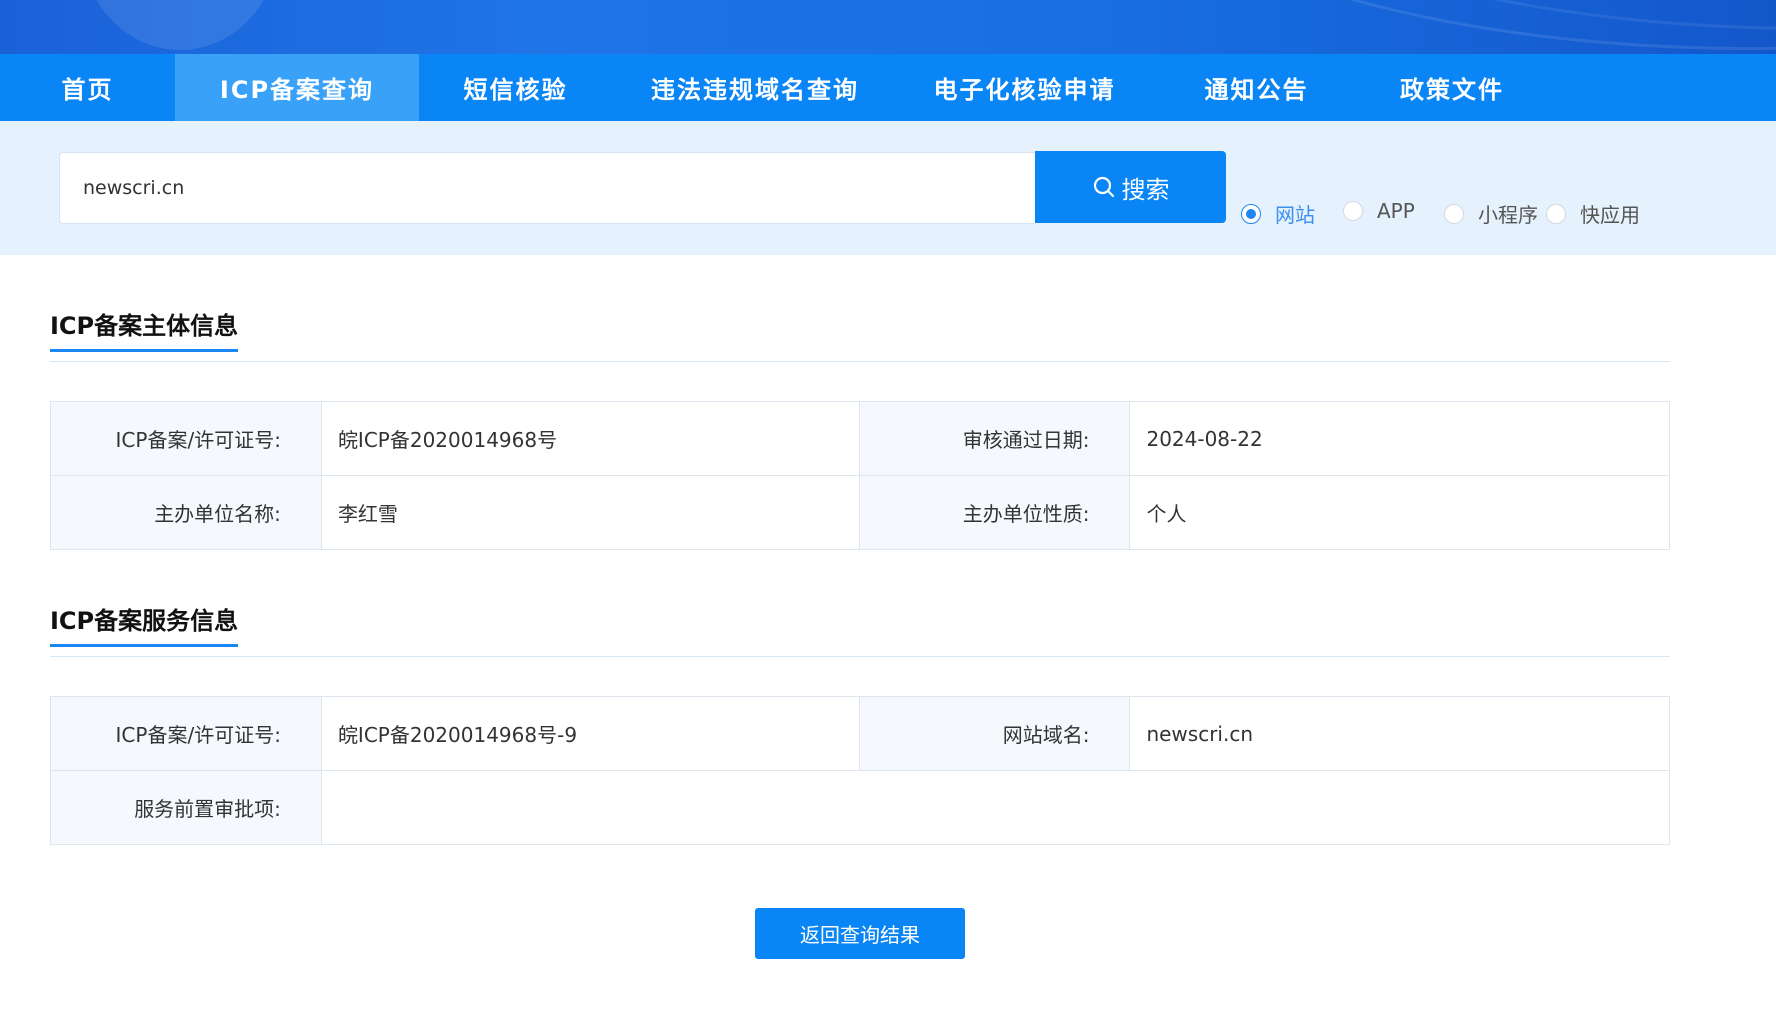  Describe the element at coordinates (1399, 733) in the screenshot. I see `domain-value: newscri.cn` at that location.